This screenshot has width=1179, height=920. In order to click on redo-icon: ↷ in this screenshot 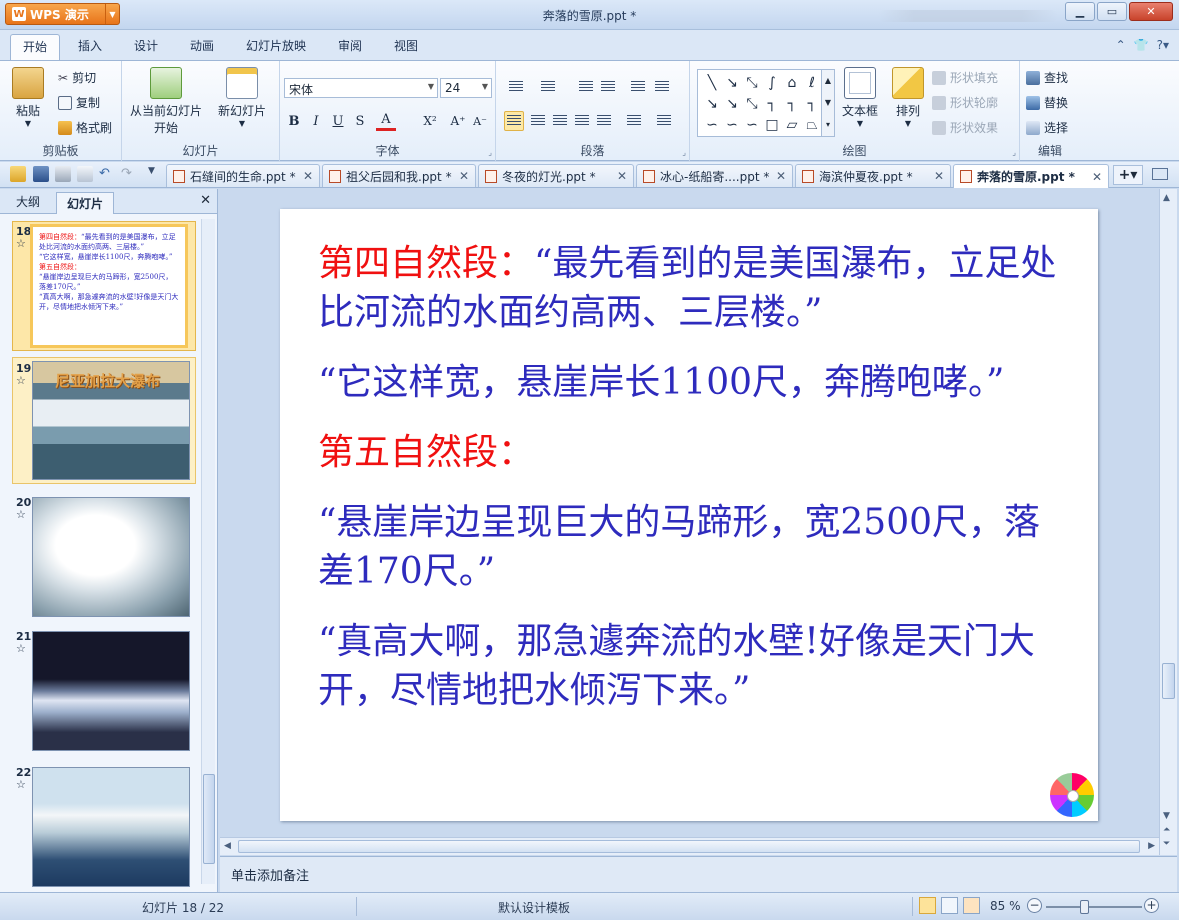, I will do `click(129, 174)`.